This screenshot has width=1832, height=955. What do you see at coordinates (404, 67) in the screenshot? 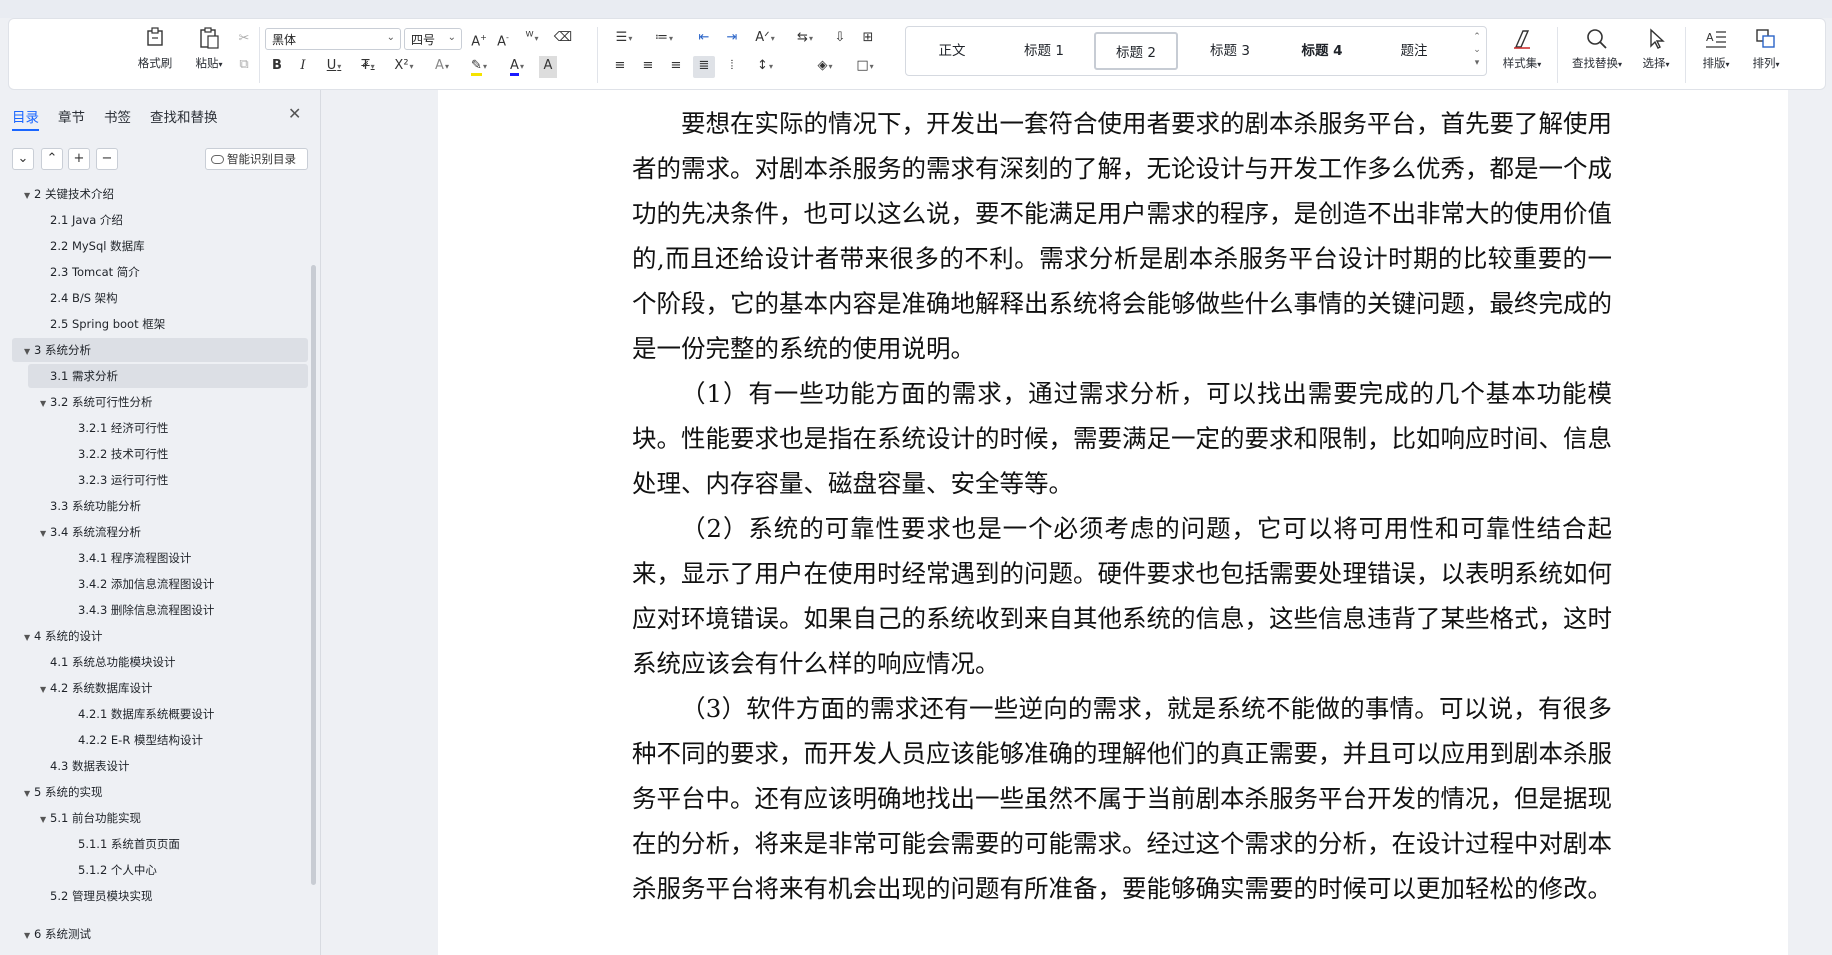
I see `superscript-icon: X²▾` at bounding box center [404, 67].